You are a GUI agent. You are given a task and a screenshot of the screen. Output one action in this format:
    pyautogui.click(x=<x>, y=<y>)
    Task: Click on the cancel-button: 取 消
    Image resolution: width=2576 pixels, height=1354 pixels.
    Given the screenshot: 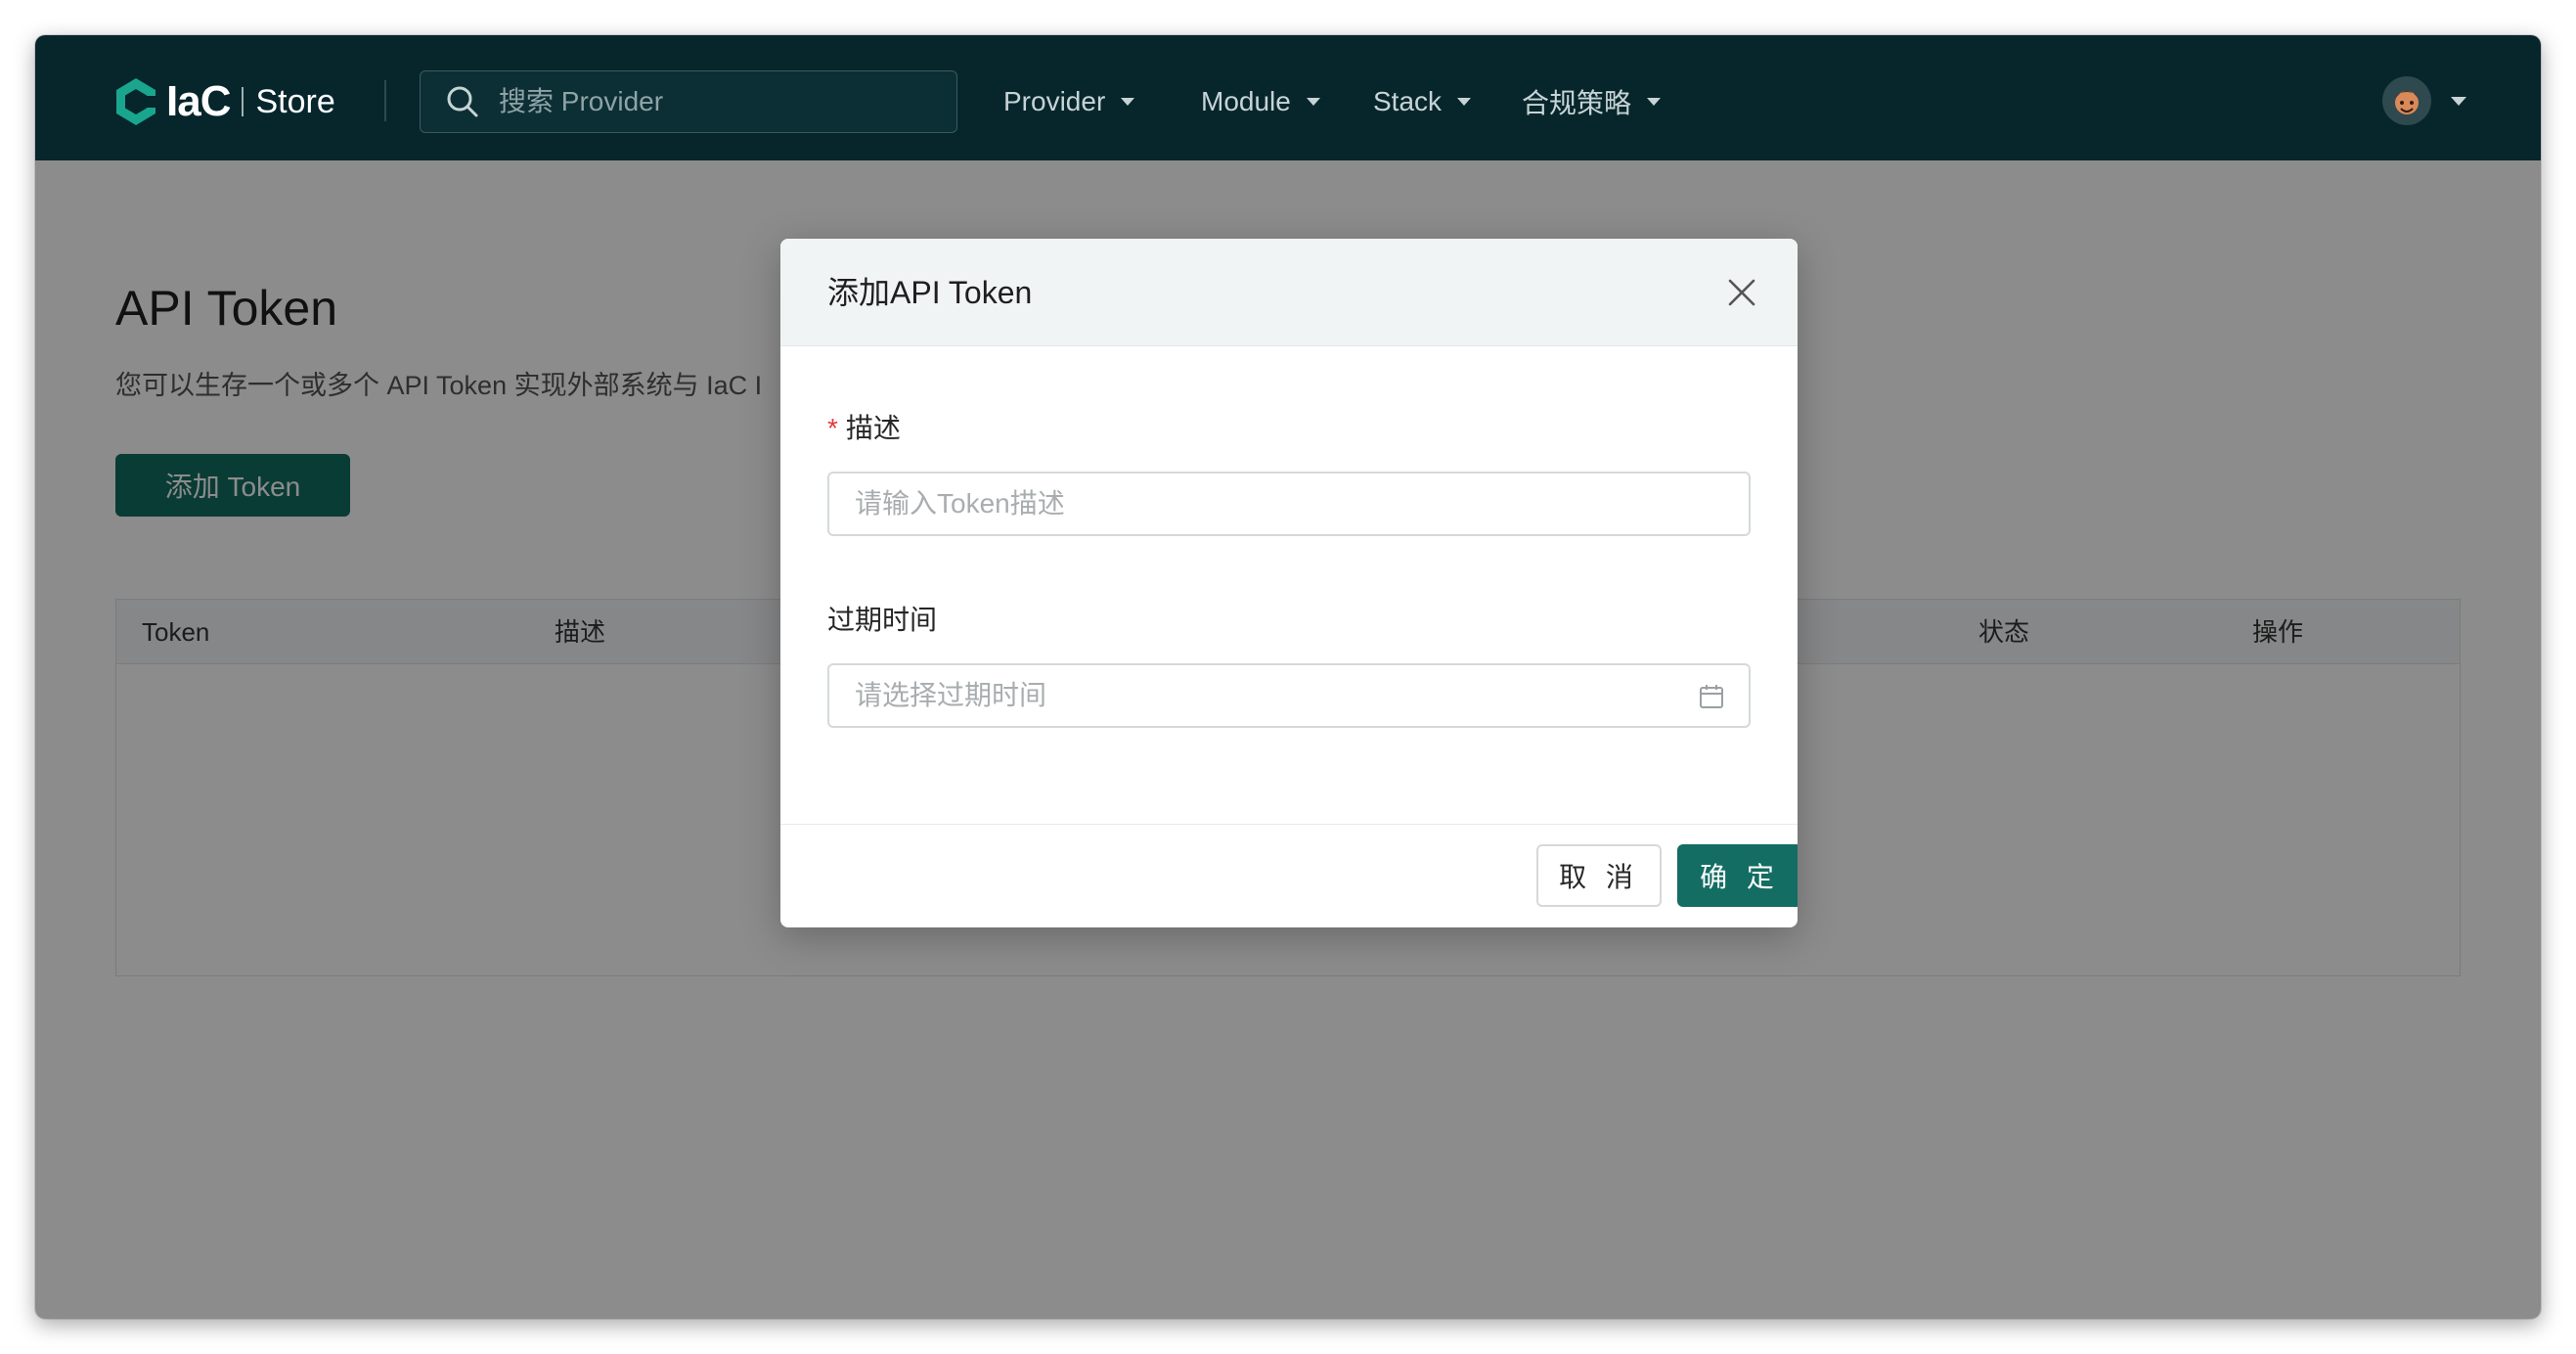 What is the action you would take?
    pyautogui.click(x=1599, y=875)
    